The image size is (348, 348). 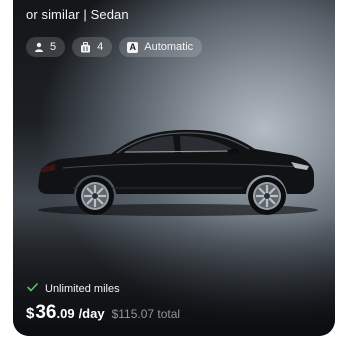 What do you see at coordinates (146, 314) in the screenshot?
I see `price-total: $115.07 total` at bounding box center [146, 314].